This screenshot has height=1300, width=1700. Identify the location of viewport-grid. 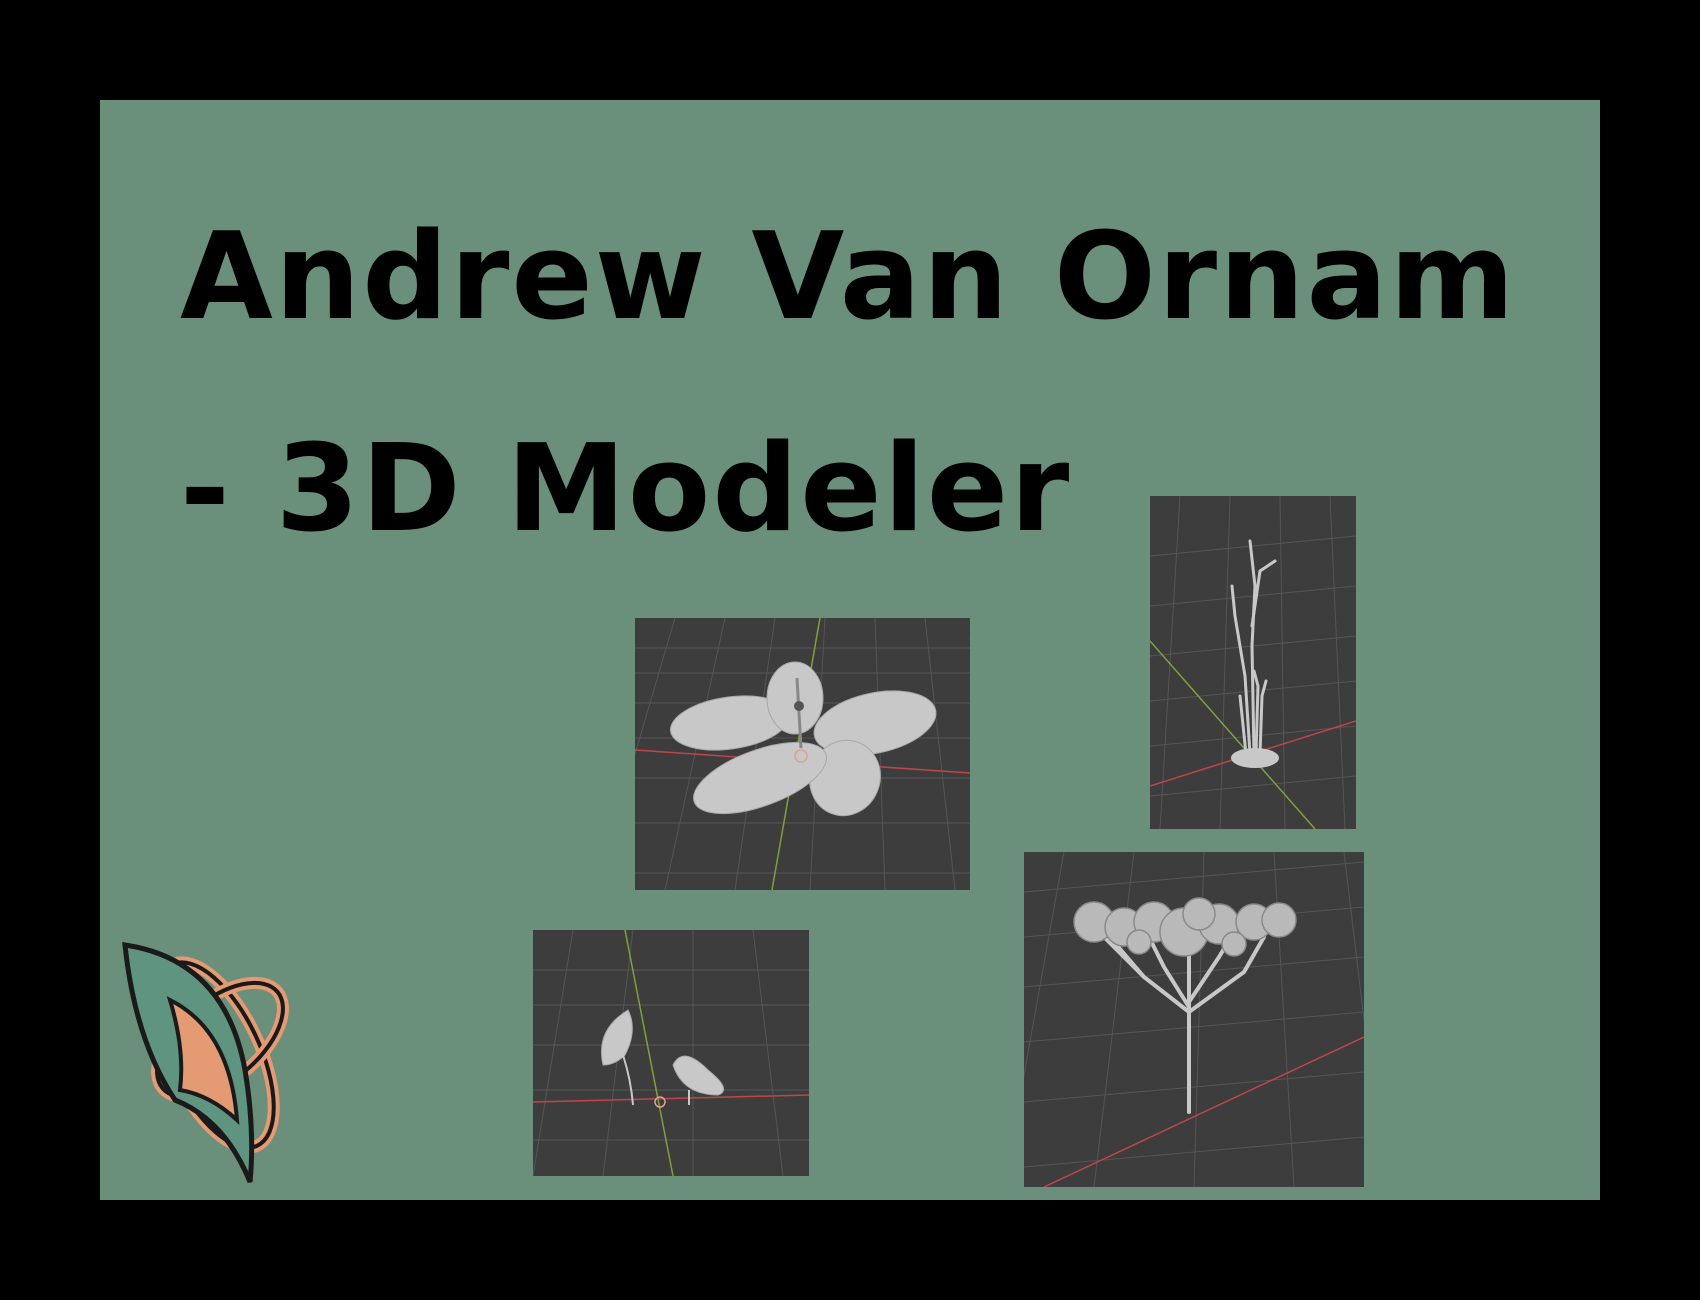
(671, 1053).